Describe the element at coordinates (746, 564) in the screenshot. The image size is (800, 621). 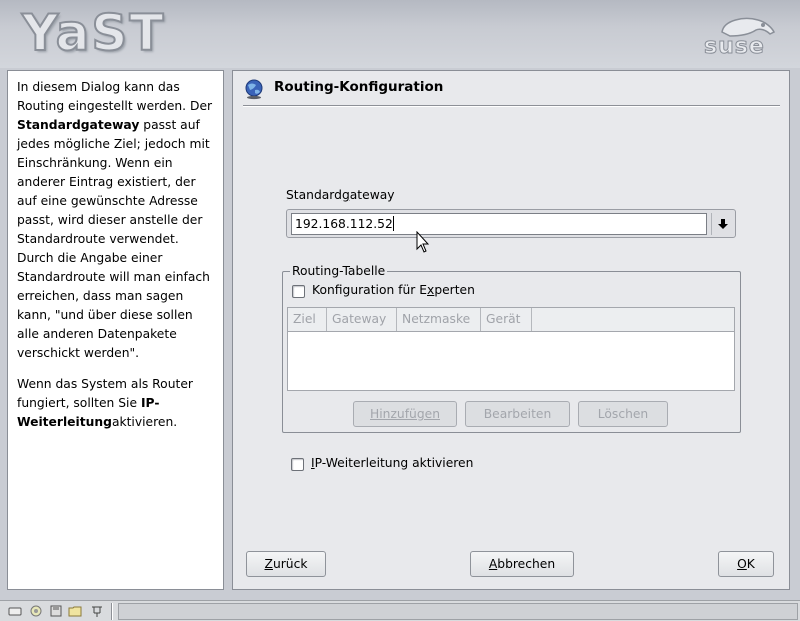
I see `ok-button: OK` at that location.